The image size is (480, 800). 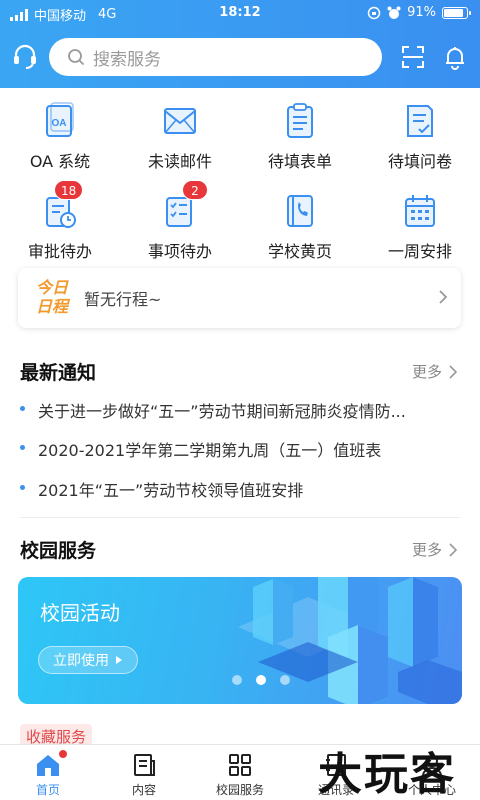 I want to click on alarm-icon, so click(x=394, y=12).